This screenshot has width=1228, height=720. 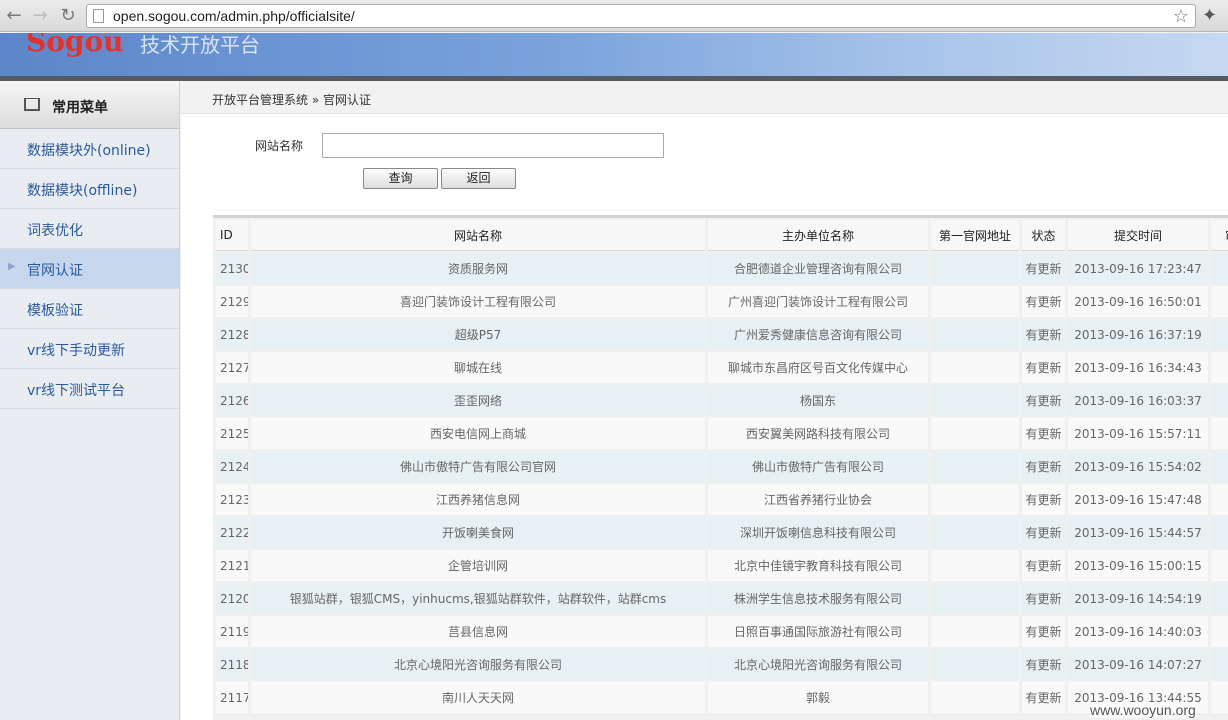 I want to click on table-cell: 佛山市傲特广告有限公司官网, so click(x=478, y=466).